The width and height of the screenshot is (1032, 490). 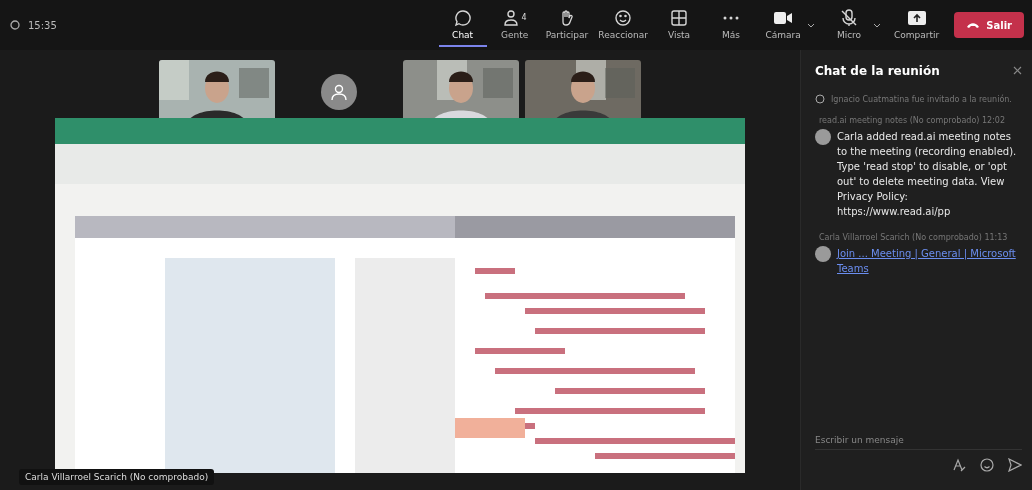 What do you see at coordinates (679, 17) in the screenshot?
I see `grid-icon` at bounding box center [679, 17].